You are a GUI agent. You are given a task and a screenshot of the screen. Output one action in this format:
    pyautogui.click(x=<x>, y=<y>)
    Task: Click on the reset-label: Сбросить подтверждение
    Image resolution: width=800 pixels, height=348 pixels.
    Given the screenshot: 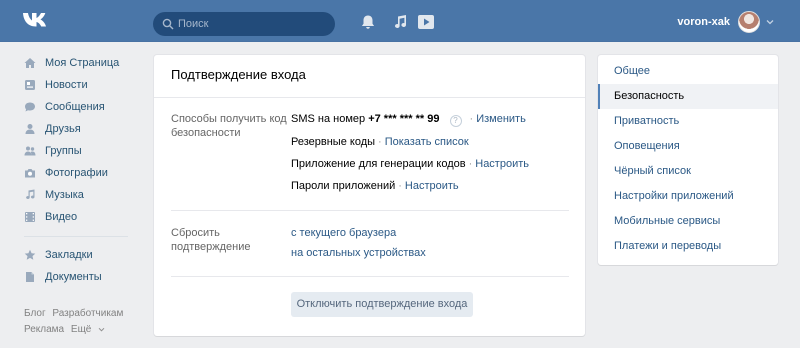 What is the action you would take?
    pyautogui.click(x=211, y=240)
    